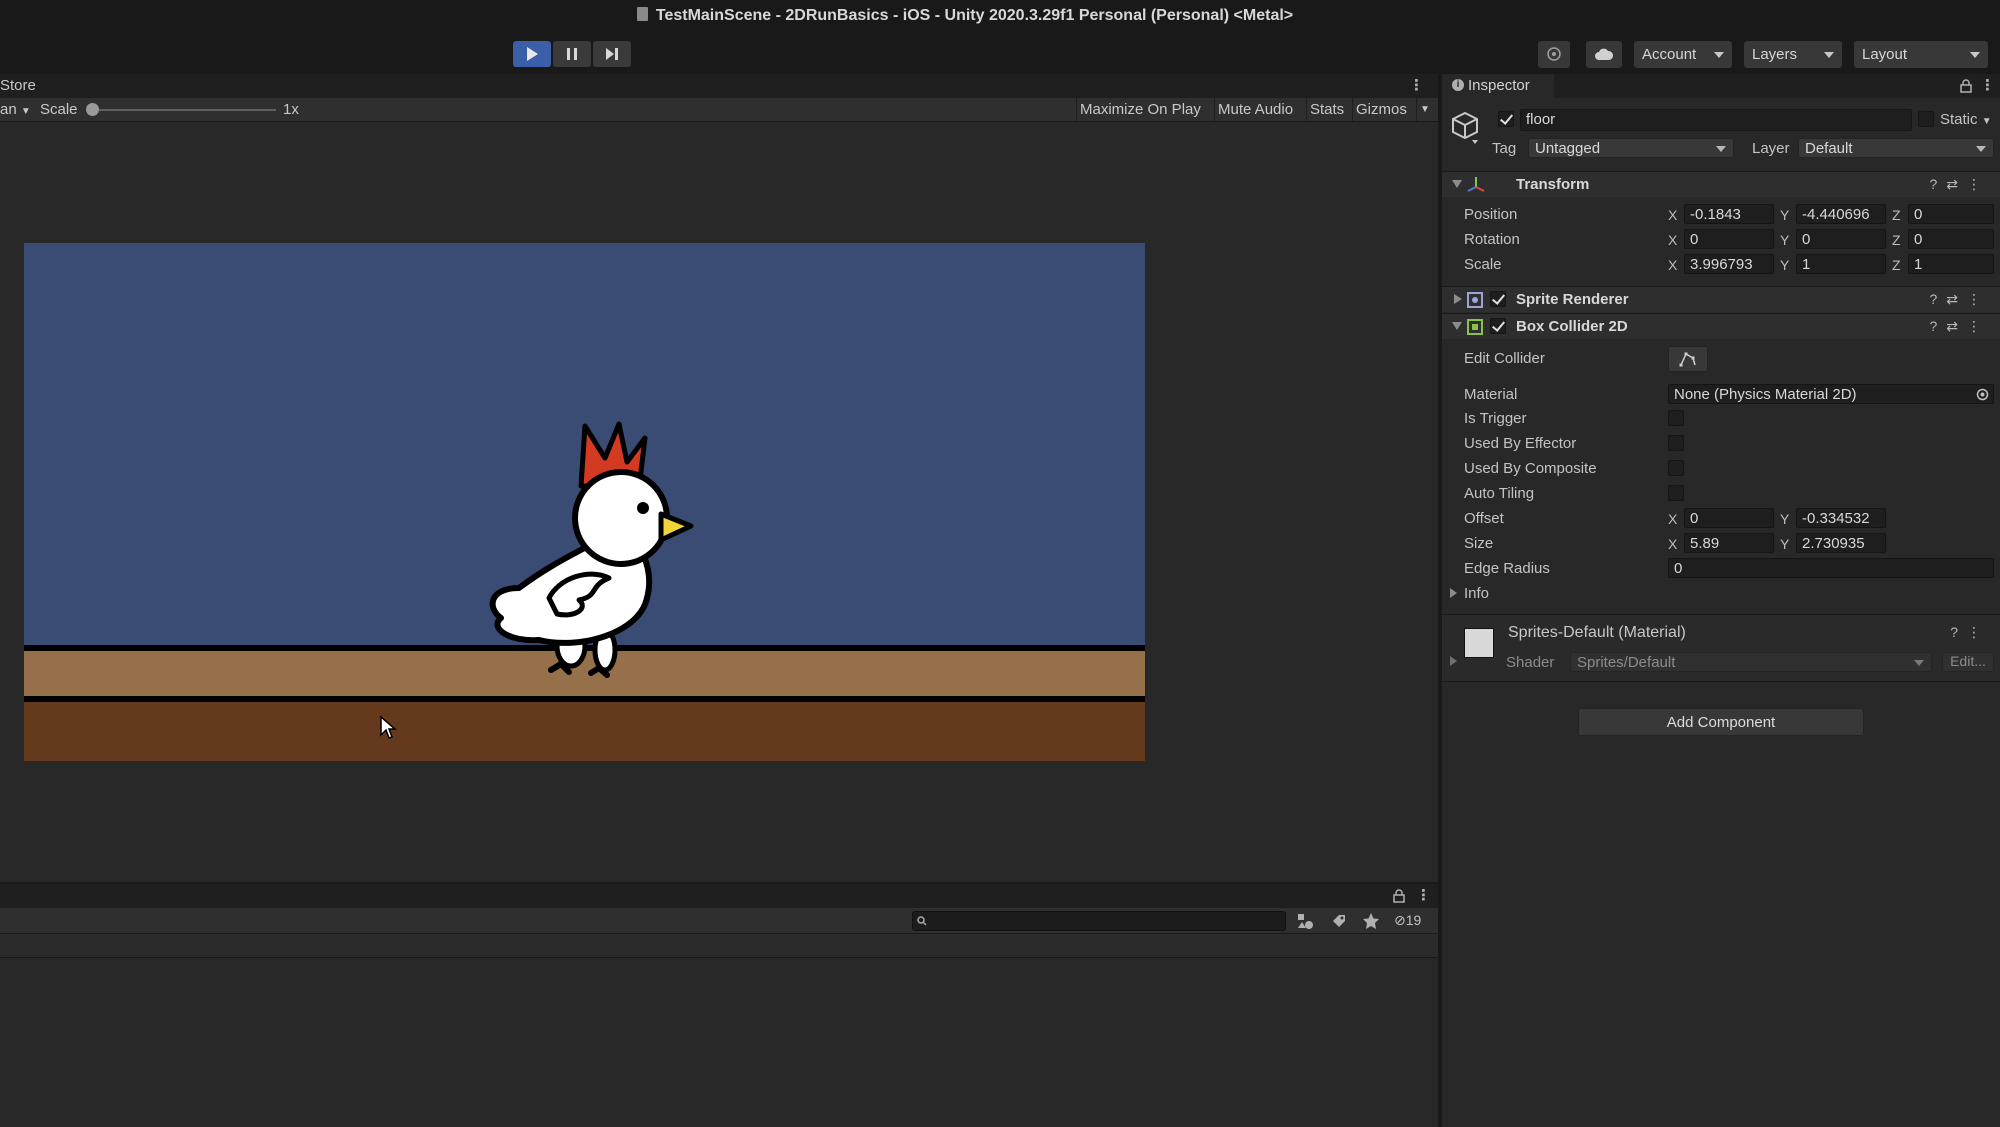 Image resolution: width=2000 pixels, height=1127 pixels. I want to click on position-y-field: -4.440696, so click(1841, 214).